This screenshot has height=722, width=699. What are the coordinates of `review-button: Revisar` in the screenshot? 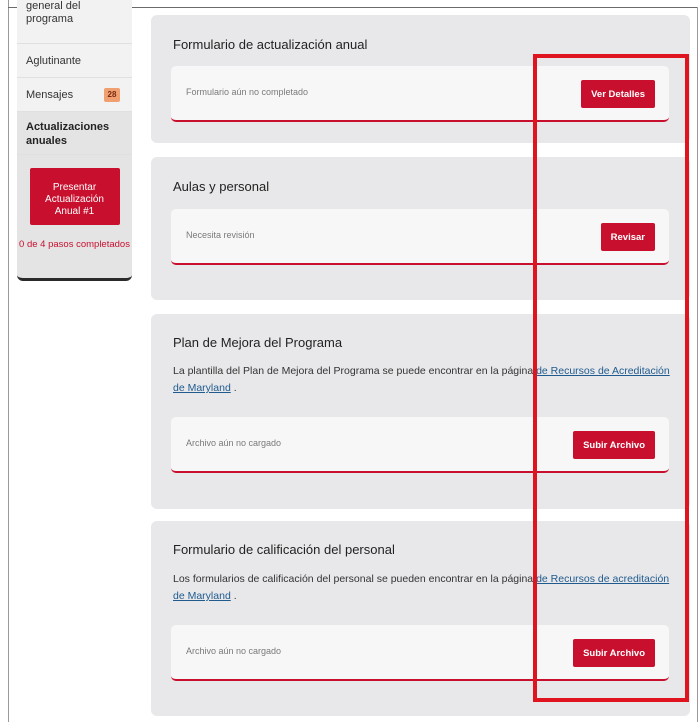 It's located at (627, 237).